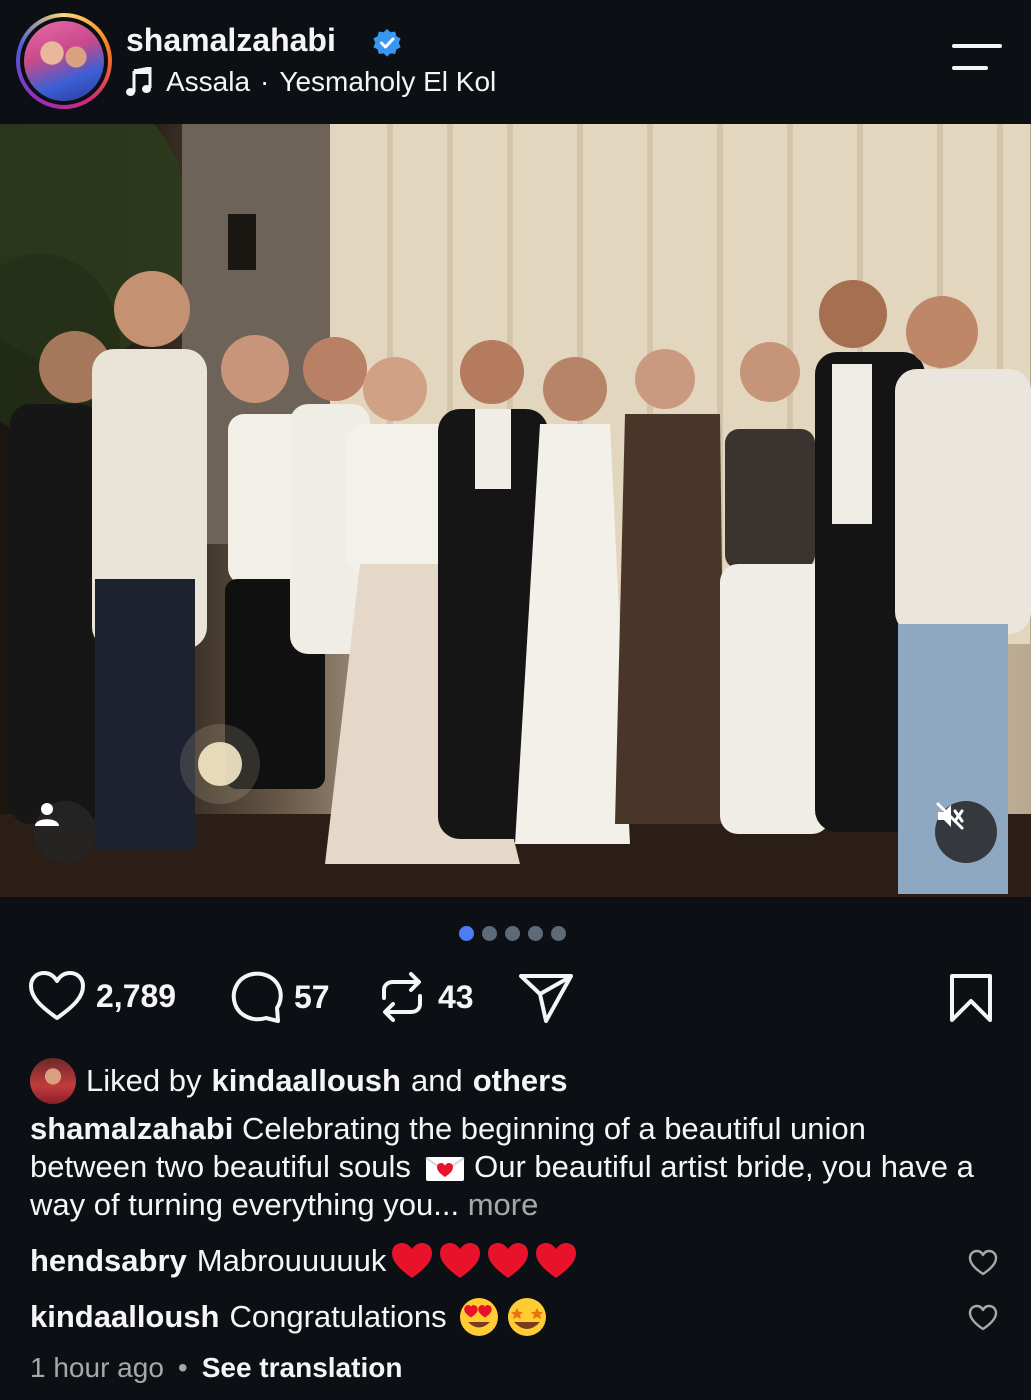 The height and width of the screenshot is (1400, 1031). Describe the element at coordinates (502, 1317) in the screenshot. I see `emoji-icons` at that location.